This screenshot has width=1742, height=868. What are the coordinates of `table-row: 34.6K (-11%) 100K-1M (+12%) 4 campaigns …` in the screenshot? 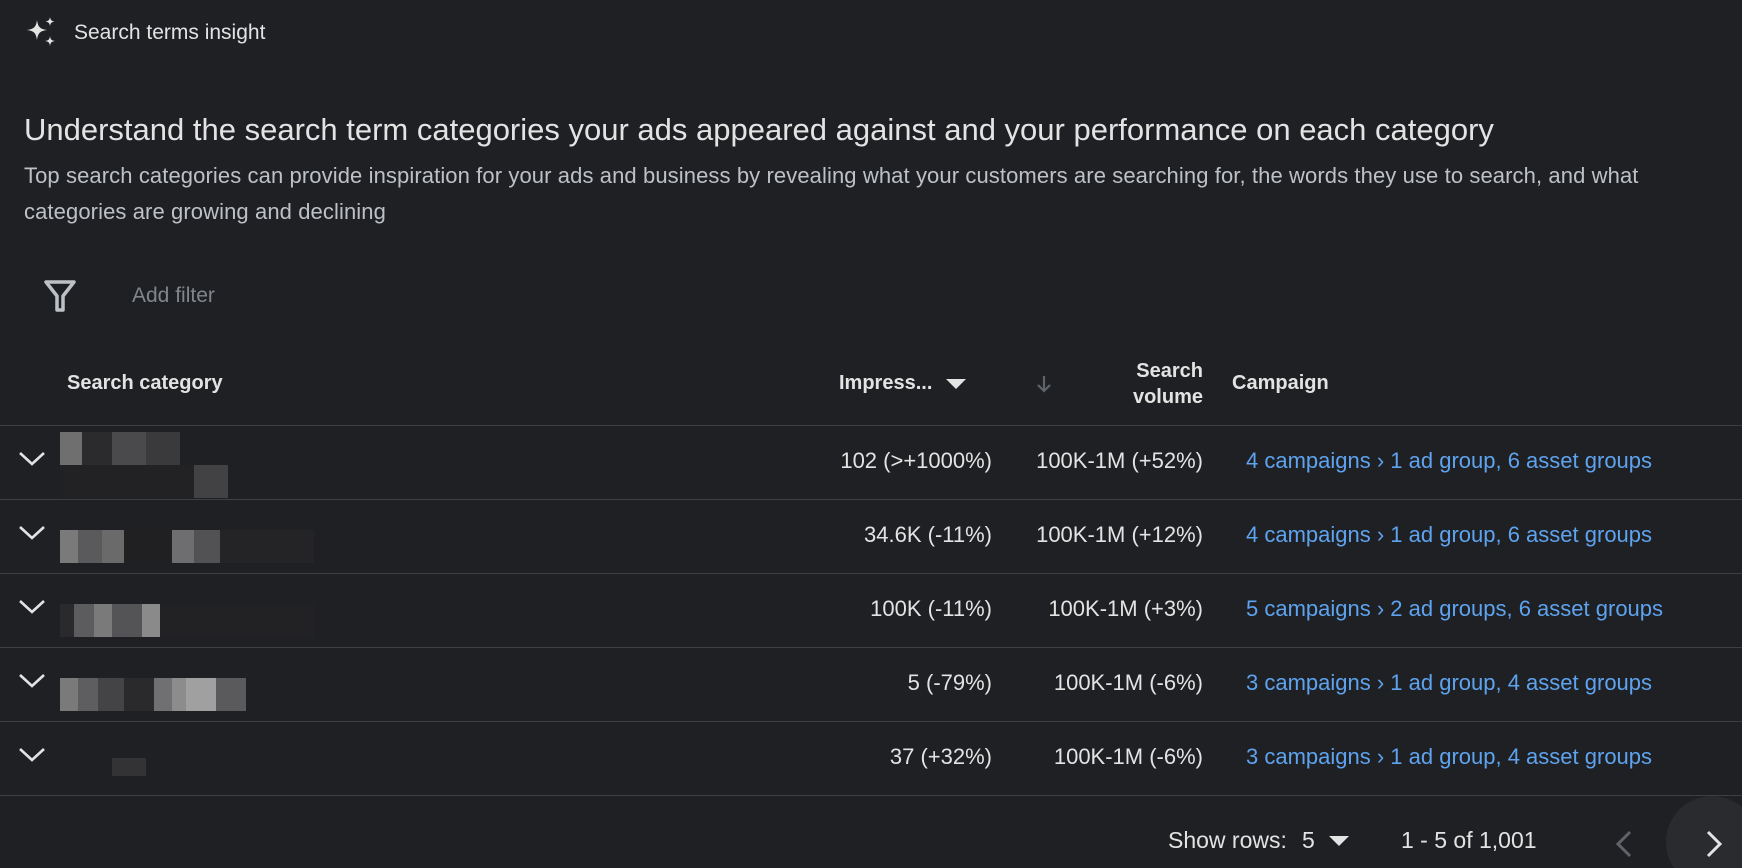 It's located at (871, 537).